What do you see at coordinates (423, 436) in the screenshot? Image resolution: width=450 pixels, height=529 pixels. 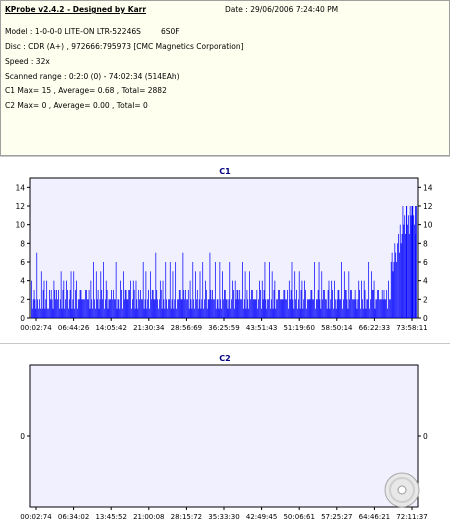 I see `c2-y-ticks-right: 0` at bounding box center [423, 436].